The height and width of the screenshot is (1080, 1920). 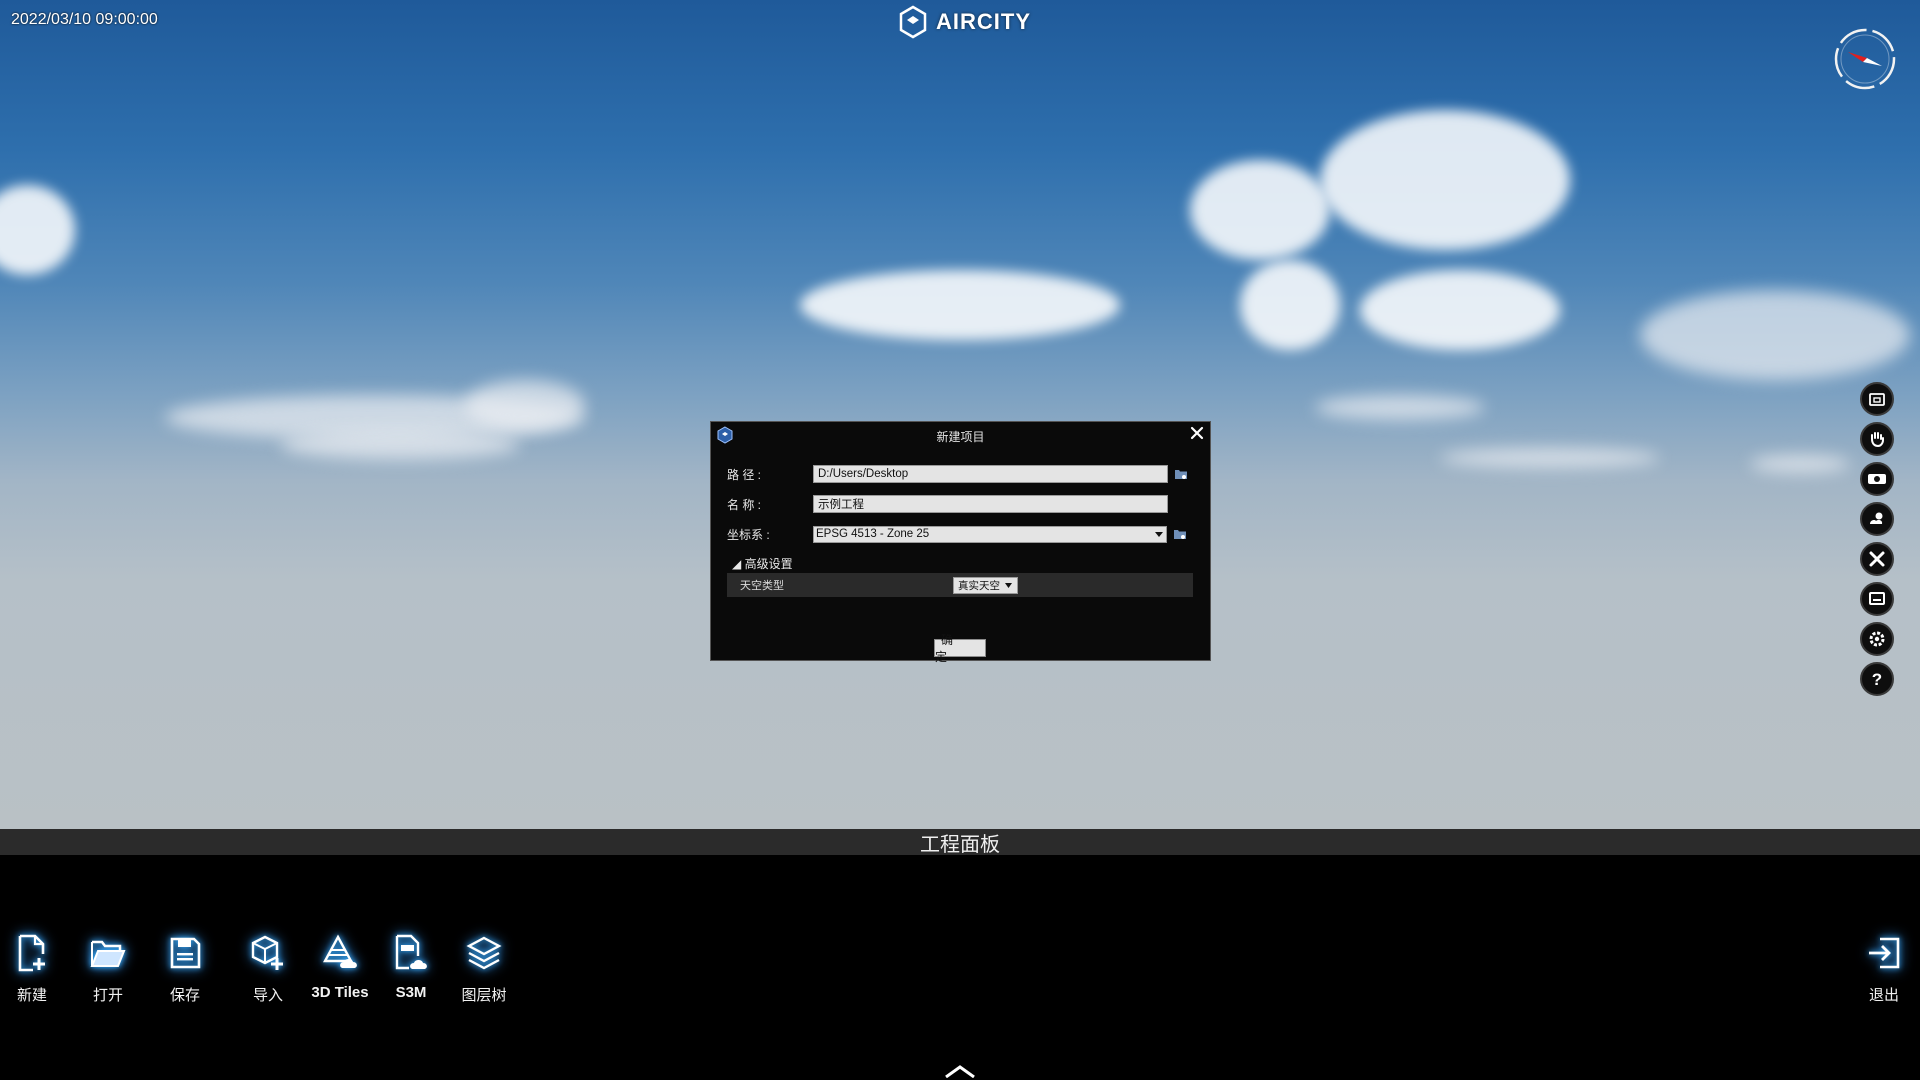 I want to click on crs-value: EPSG 4513 - Zone 25, so click(x=873, y=534).